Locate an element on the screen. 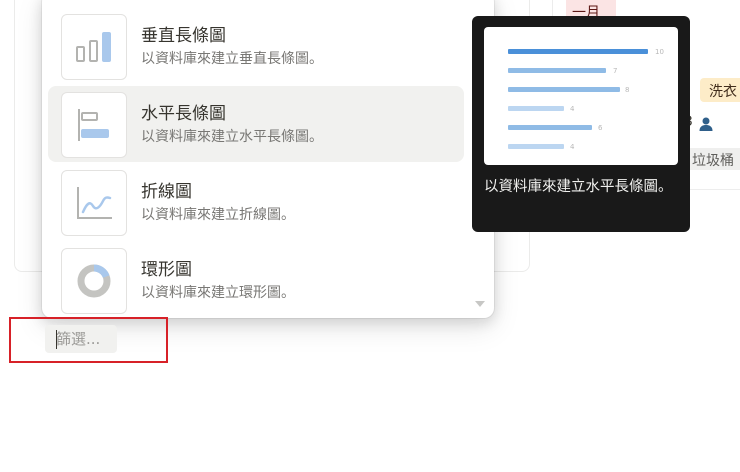  preview-bar-label: 8 is located at coordinates (627, 90).